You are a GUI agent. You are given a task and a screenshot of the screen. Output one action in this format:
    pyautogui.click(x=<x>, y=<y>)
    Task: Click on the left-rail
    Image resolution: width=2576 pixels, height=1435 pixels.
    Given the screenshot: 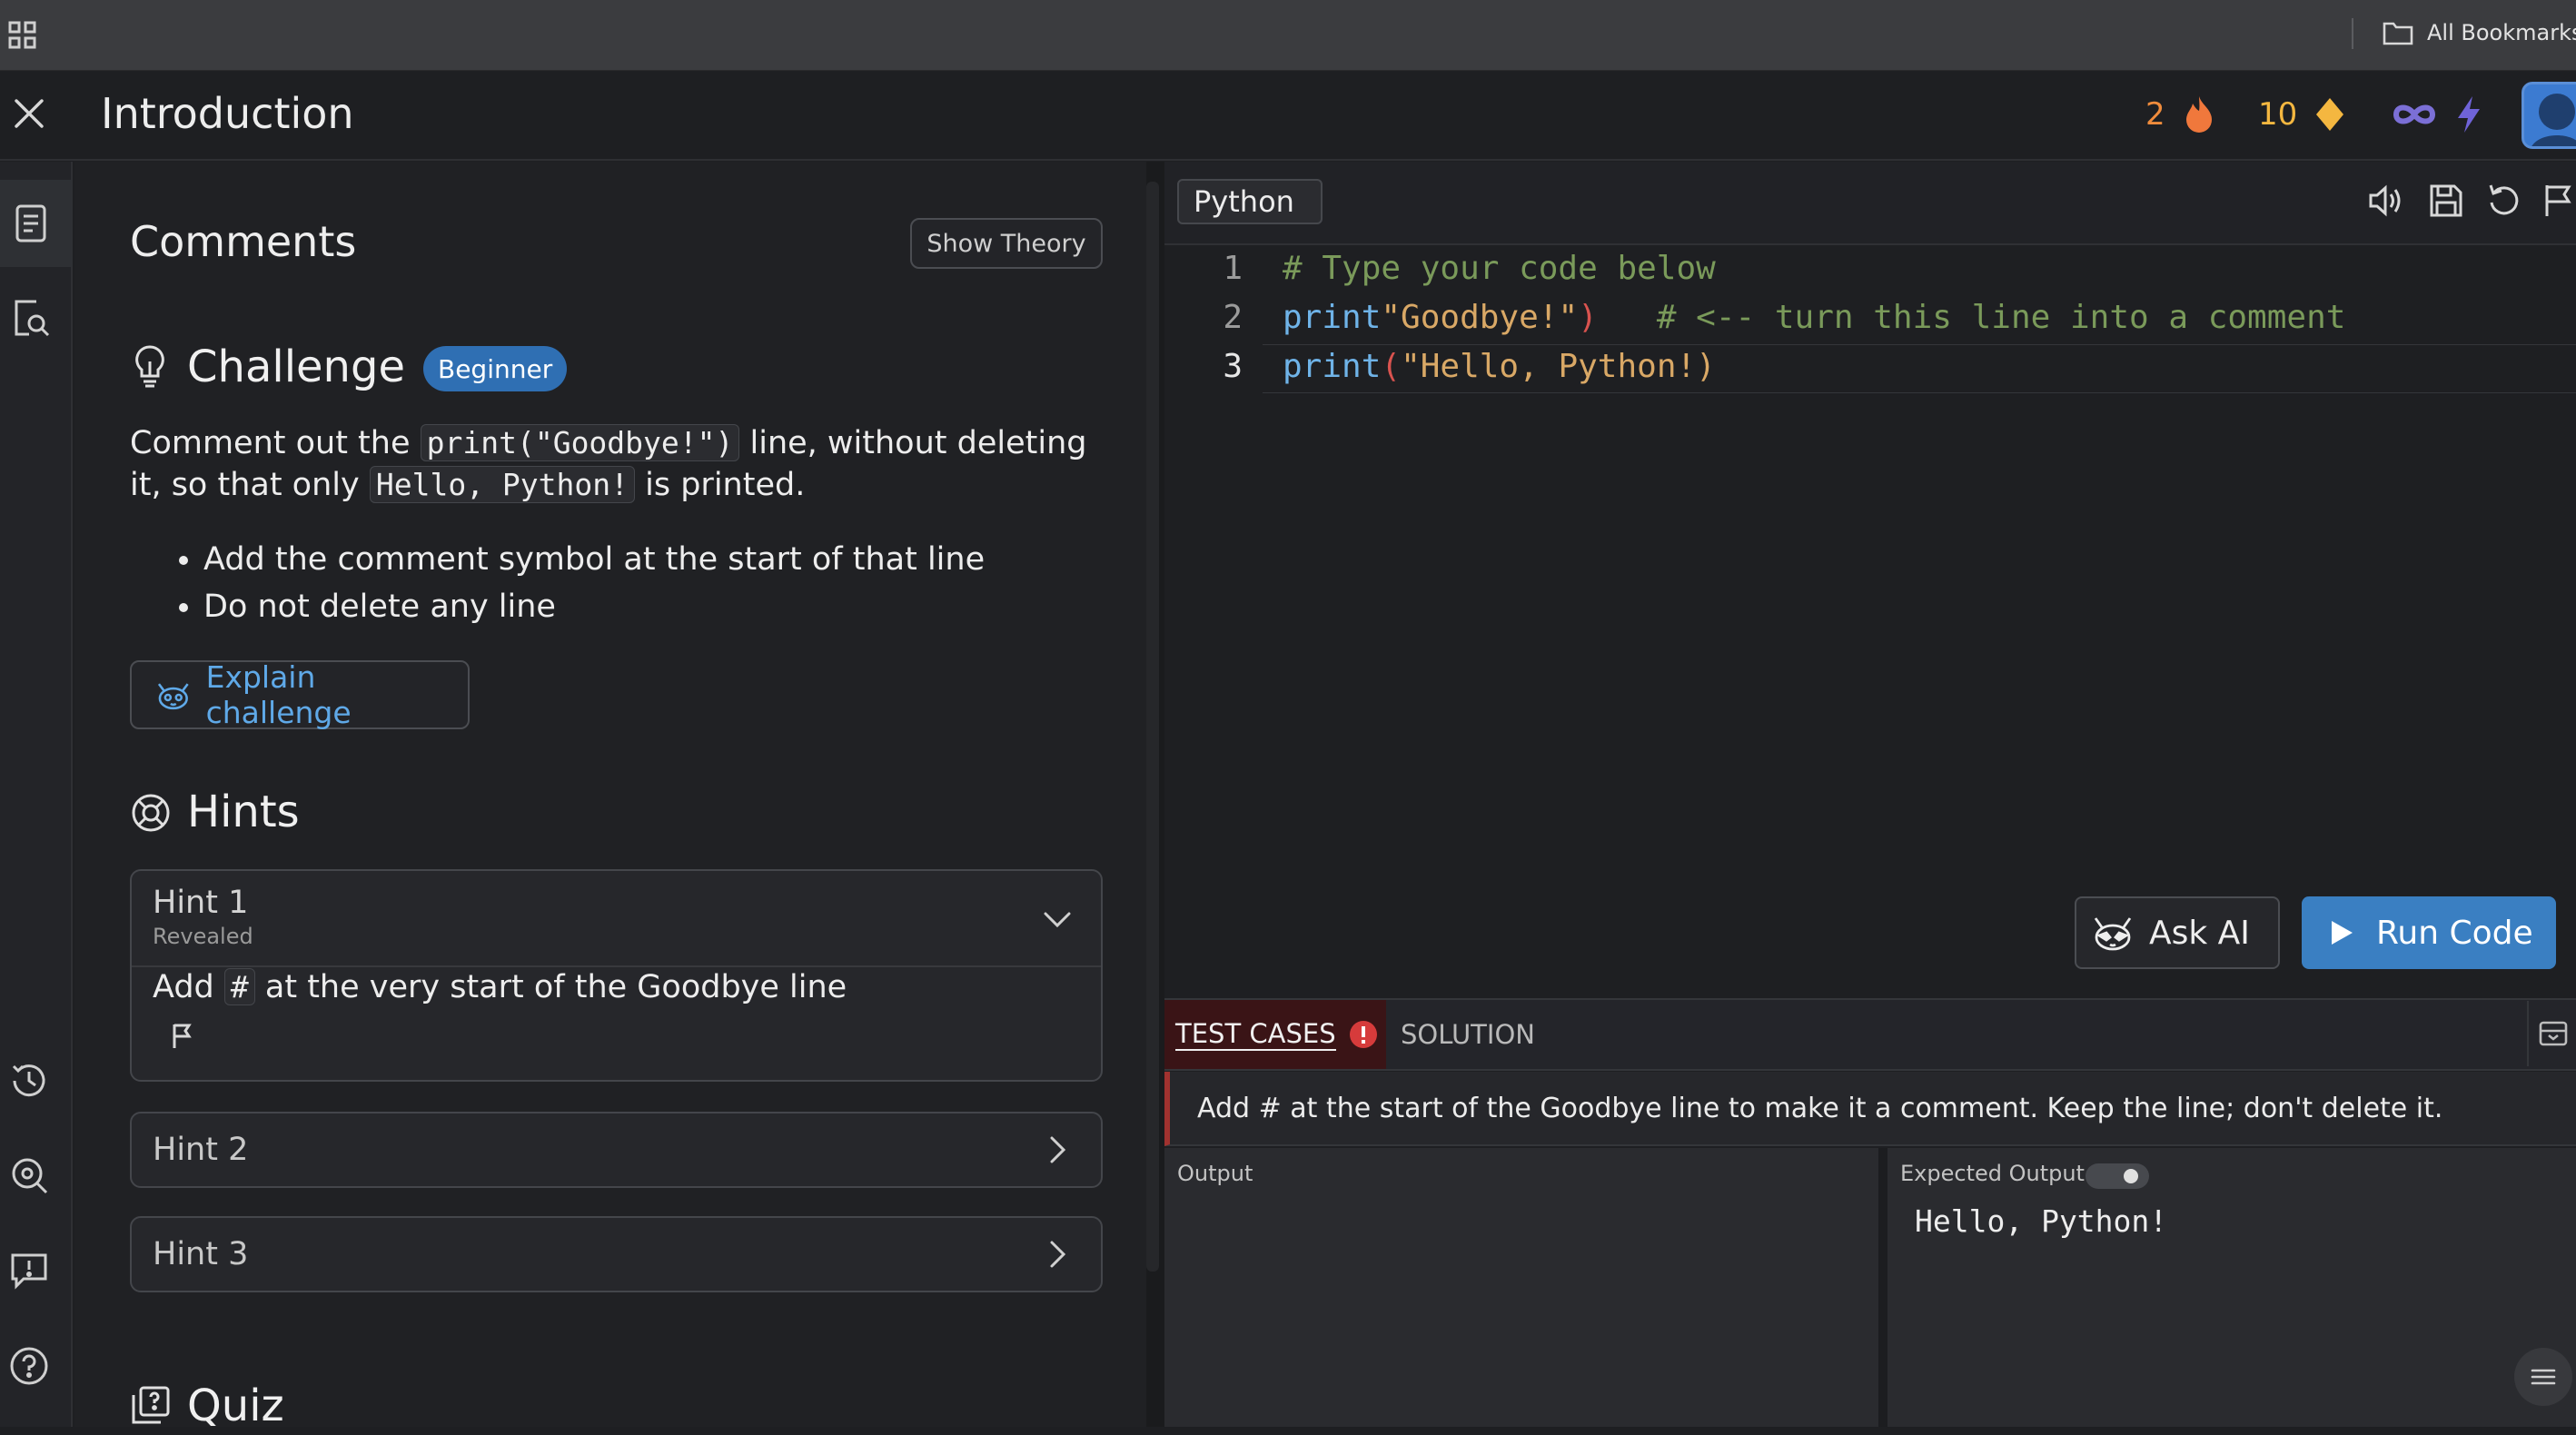 What is the action you would take?
    pyautogui.click(x=36, y=794)
    